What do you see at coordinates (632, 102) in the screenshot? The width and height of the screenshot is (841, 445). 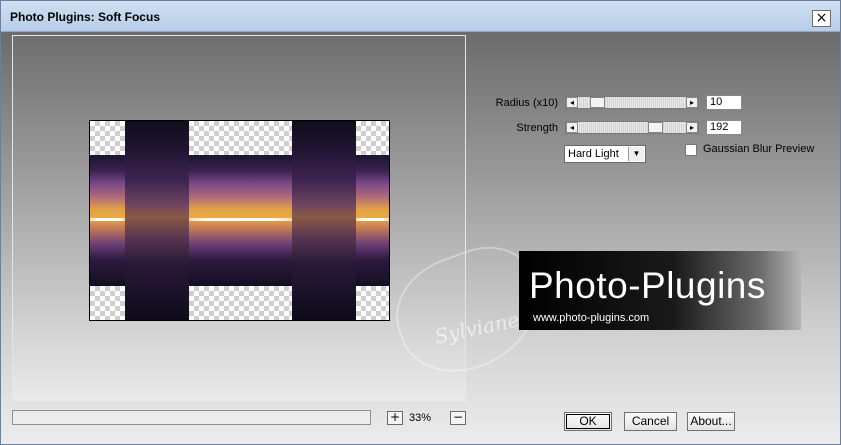 I see `radius-slider: ◂ ▸` at bounding box center [632, 102].